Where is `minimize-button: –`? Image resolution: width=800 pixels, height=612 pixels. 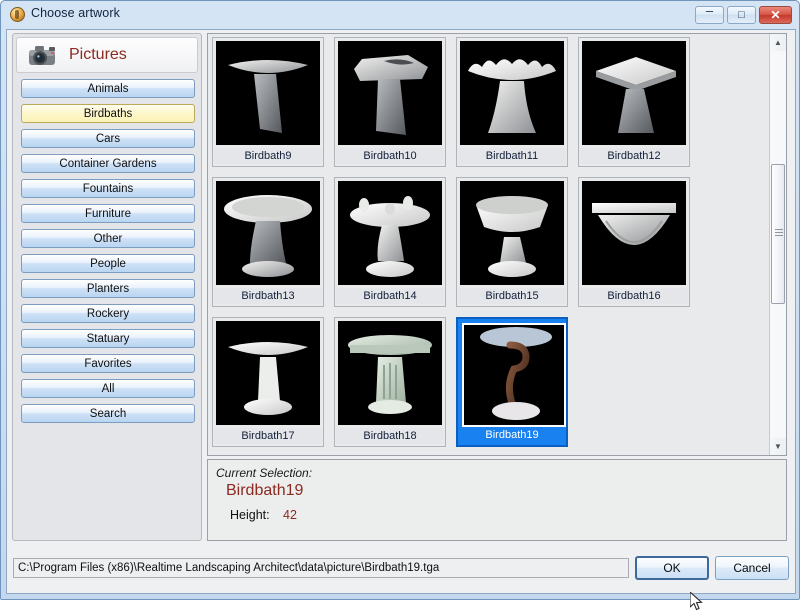 minimize-button: – is located at coordinates (709, 13).